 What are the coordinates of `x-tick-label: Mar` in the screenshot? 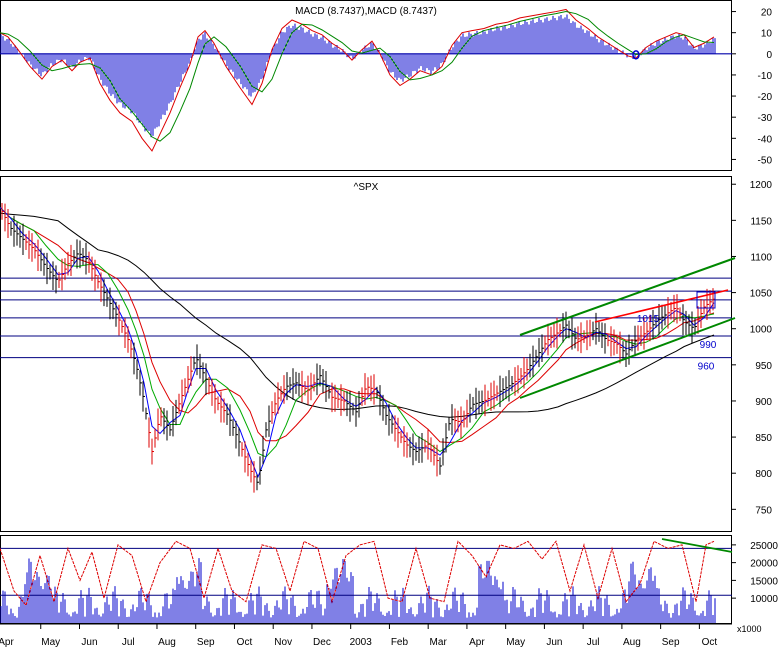 It's located at (439, 642).